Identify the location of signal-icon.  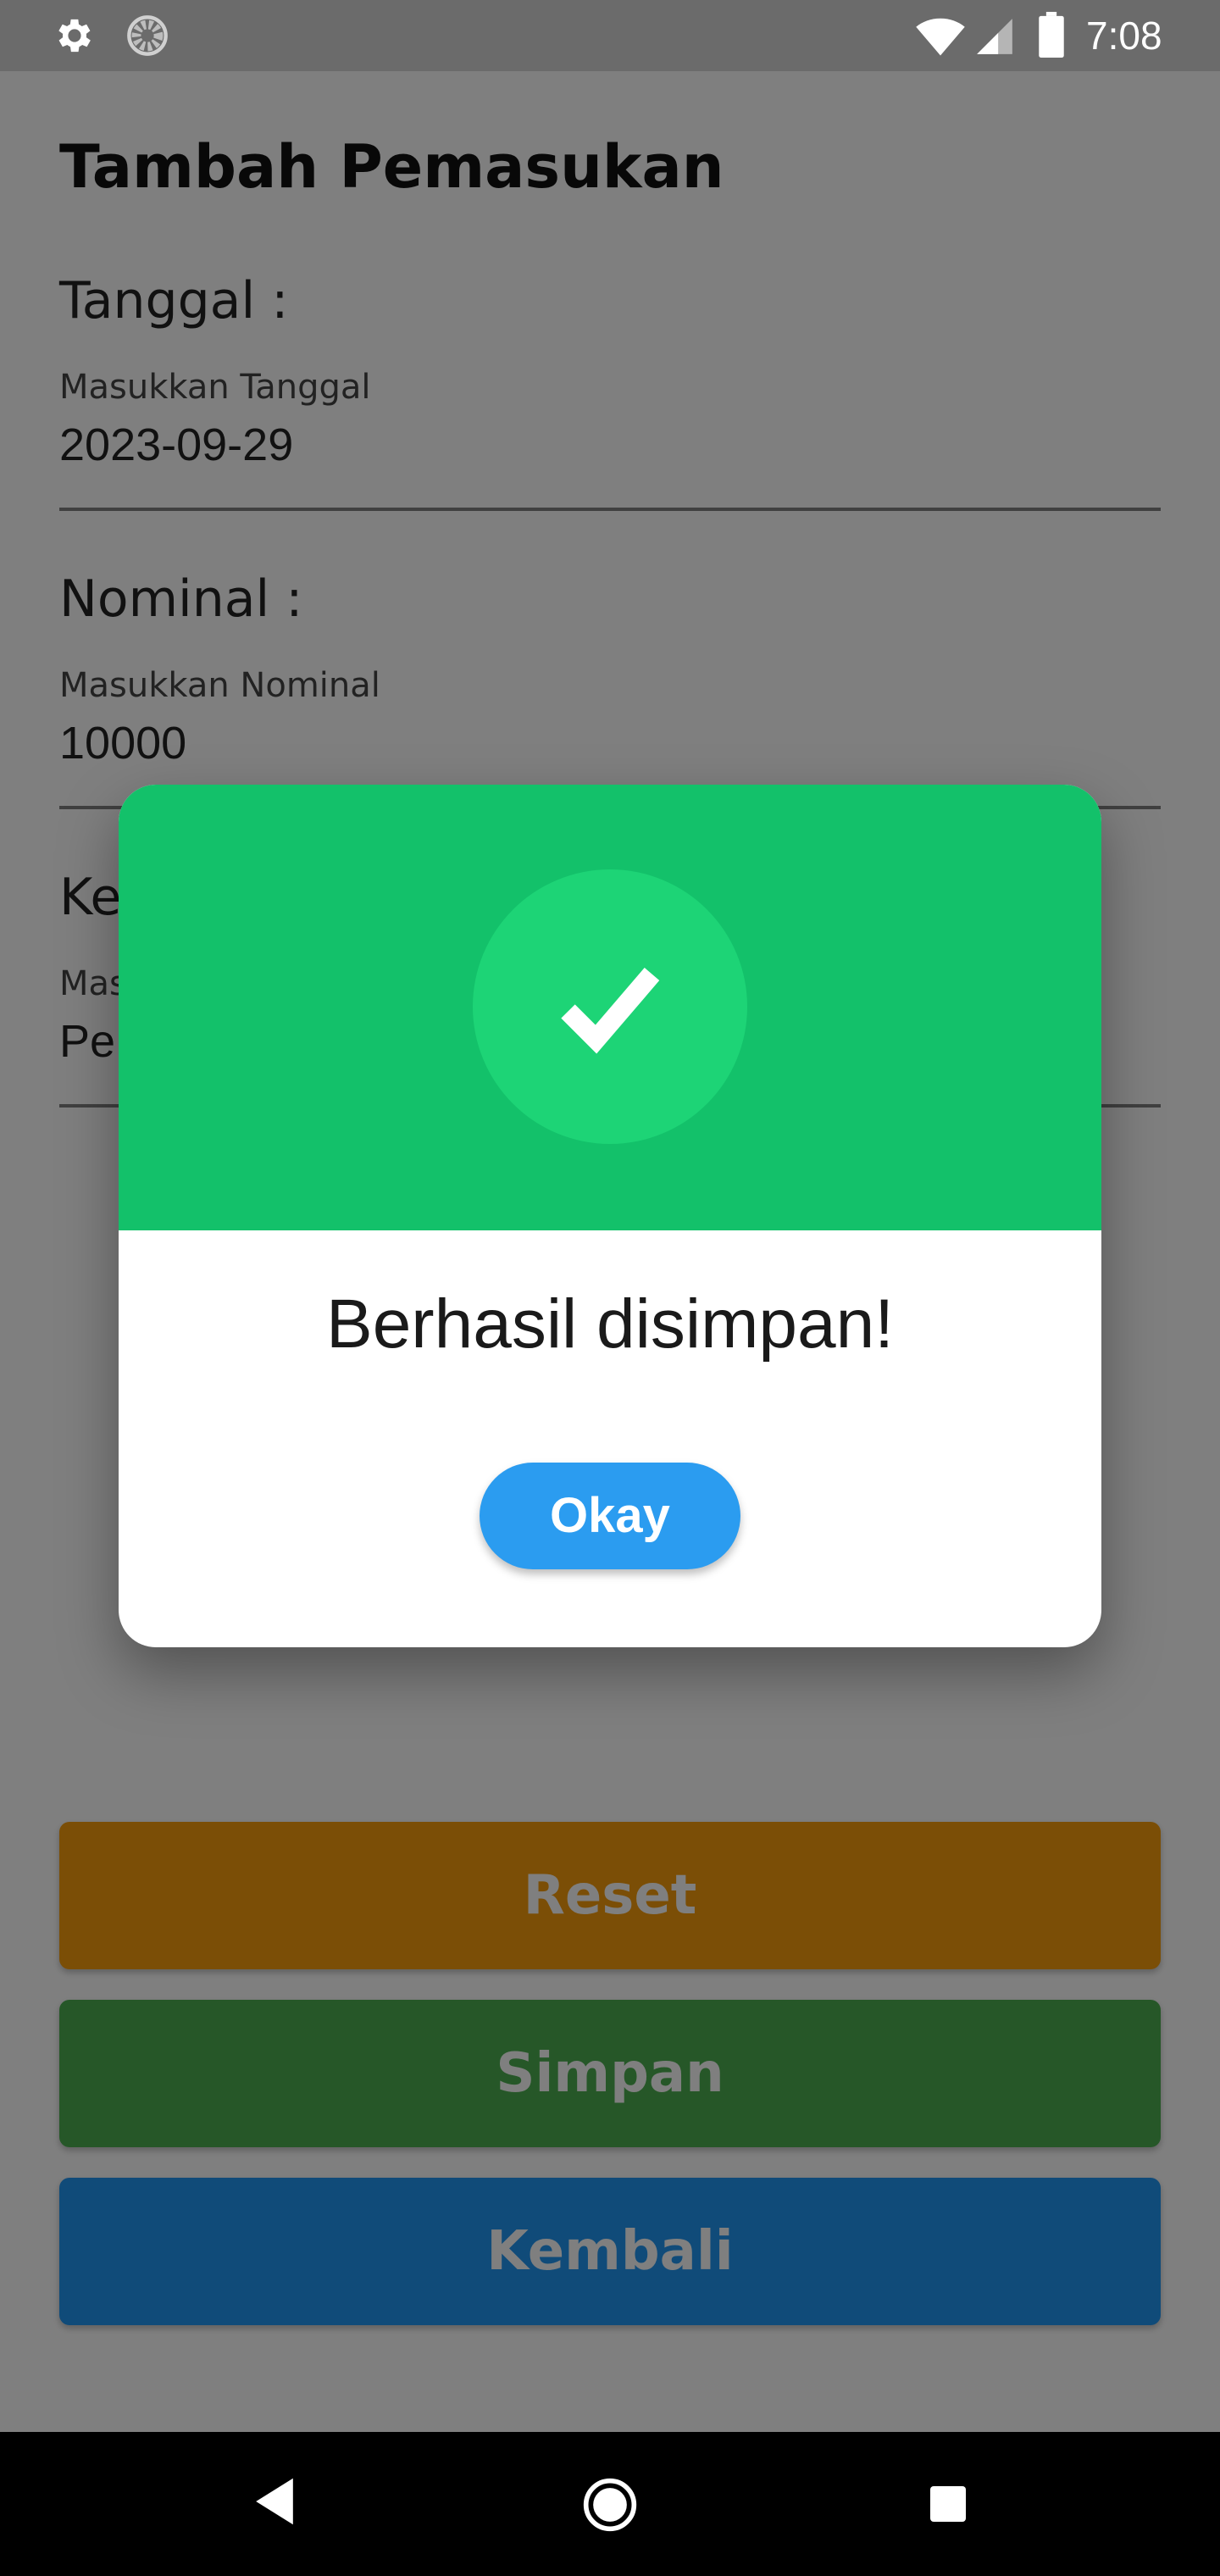
(994, 36).